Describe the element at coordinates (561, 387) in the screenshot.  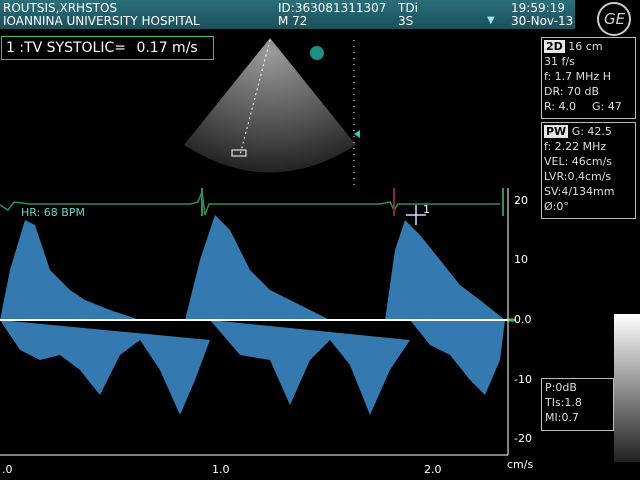
I see `power-value: P:0dB` at that location.